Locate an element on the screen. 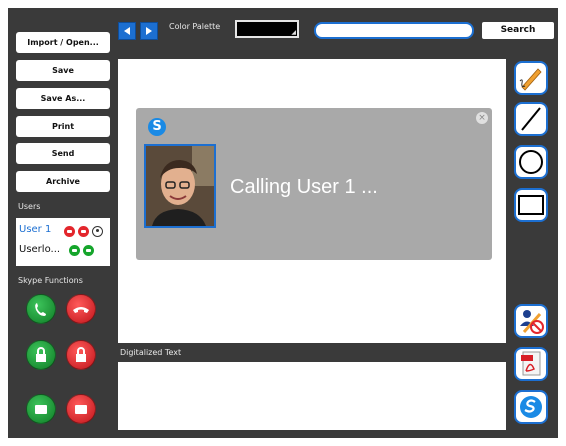 The height and width of the screenshot is (446, 566). user2-video-icon is located at coordinates (88, 250).